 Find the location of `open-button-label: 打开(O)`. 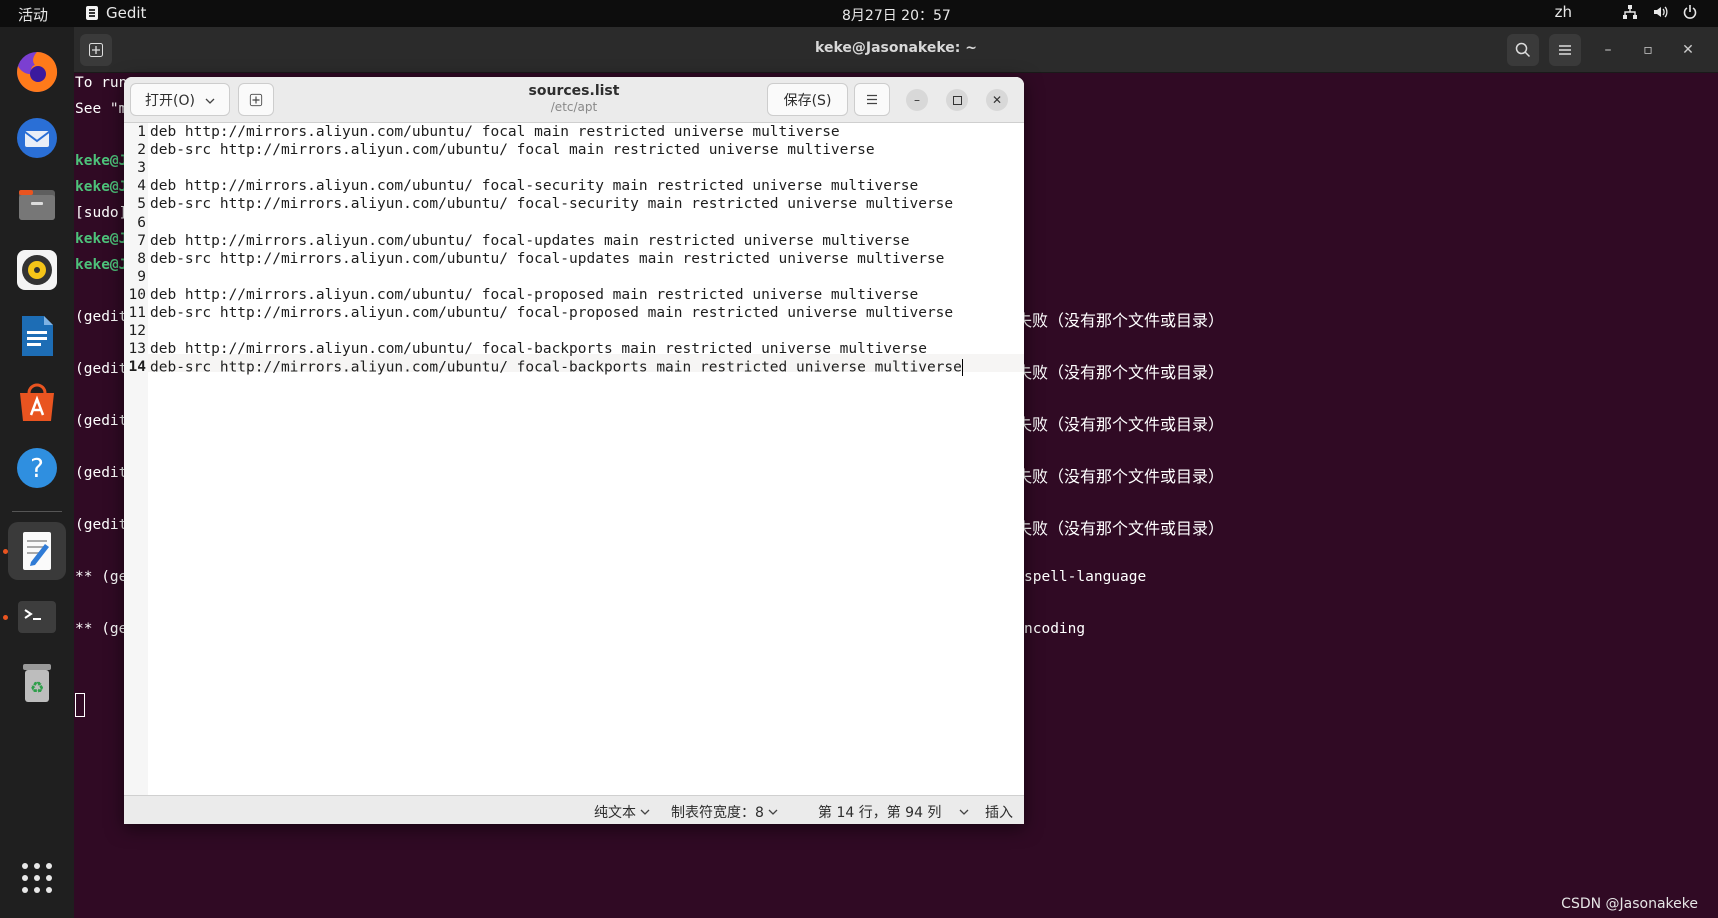

open-button-label: 打开(O) is located at coordinates (170, 100).